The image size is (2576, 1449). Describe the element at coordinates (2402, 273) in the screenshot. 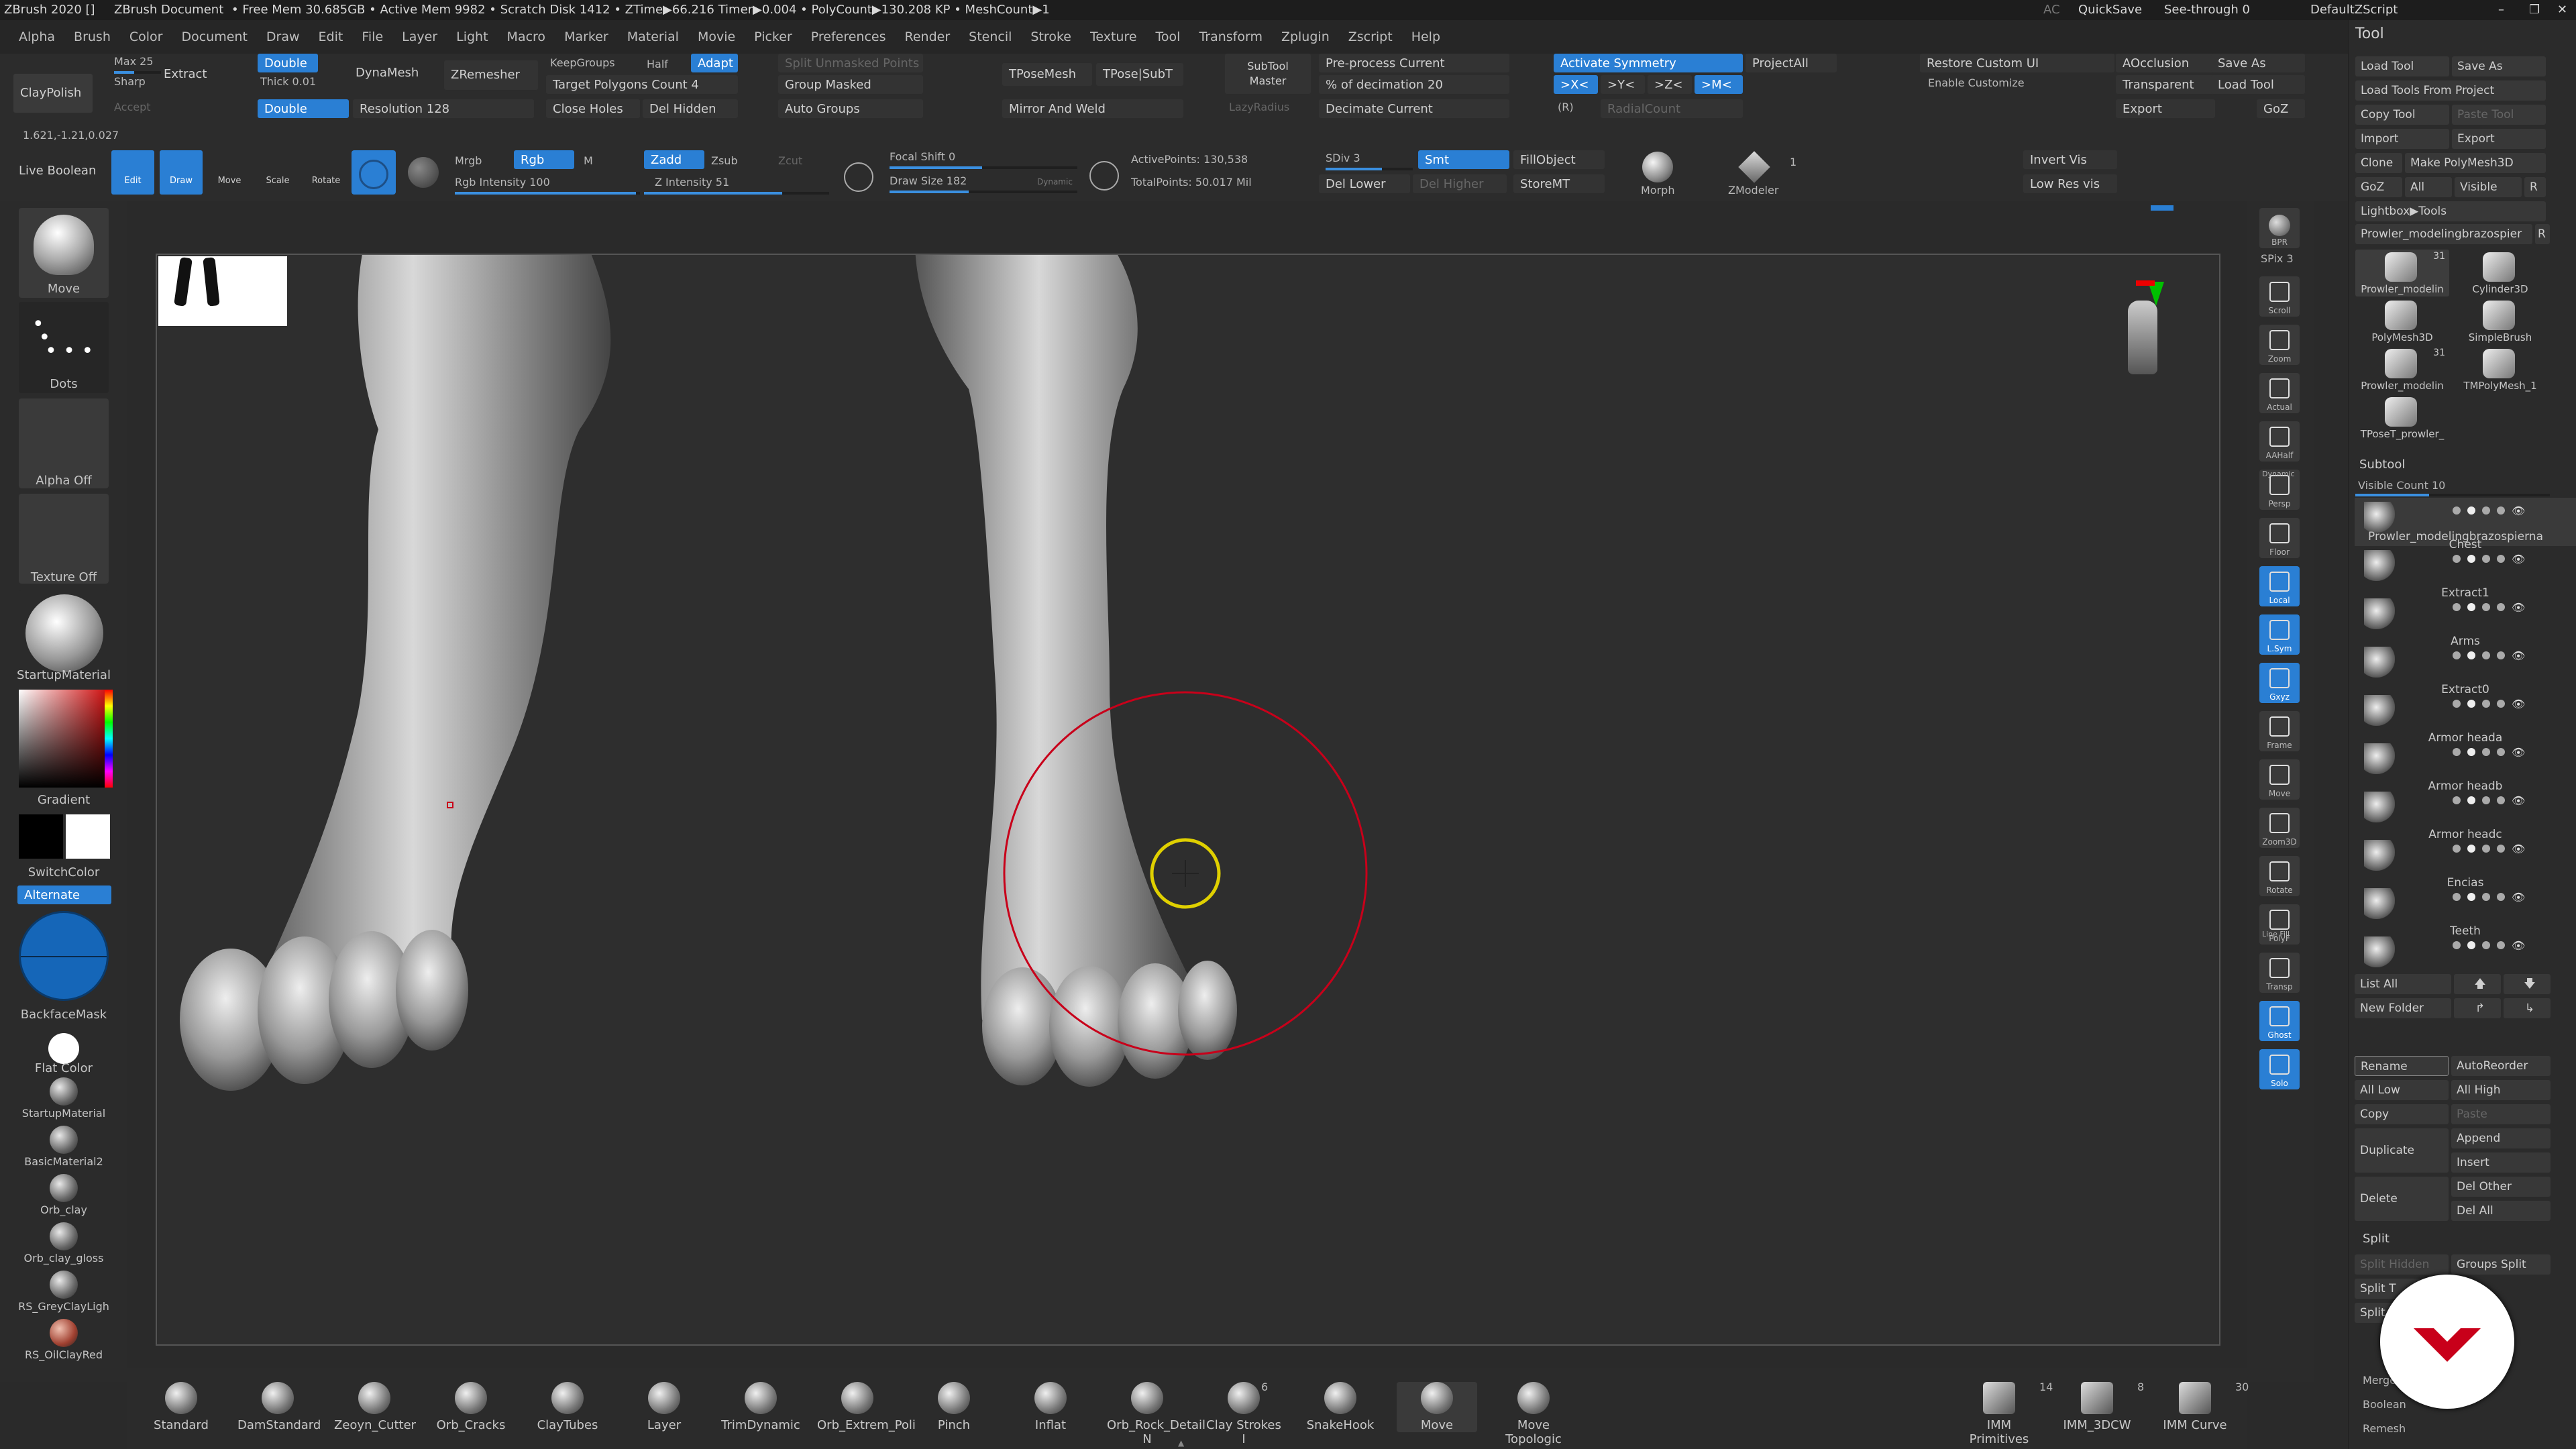

I see `tool-thumb: Prowler_modelin 31` at that location.